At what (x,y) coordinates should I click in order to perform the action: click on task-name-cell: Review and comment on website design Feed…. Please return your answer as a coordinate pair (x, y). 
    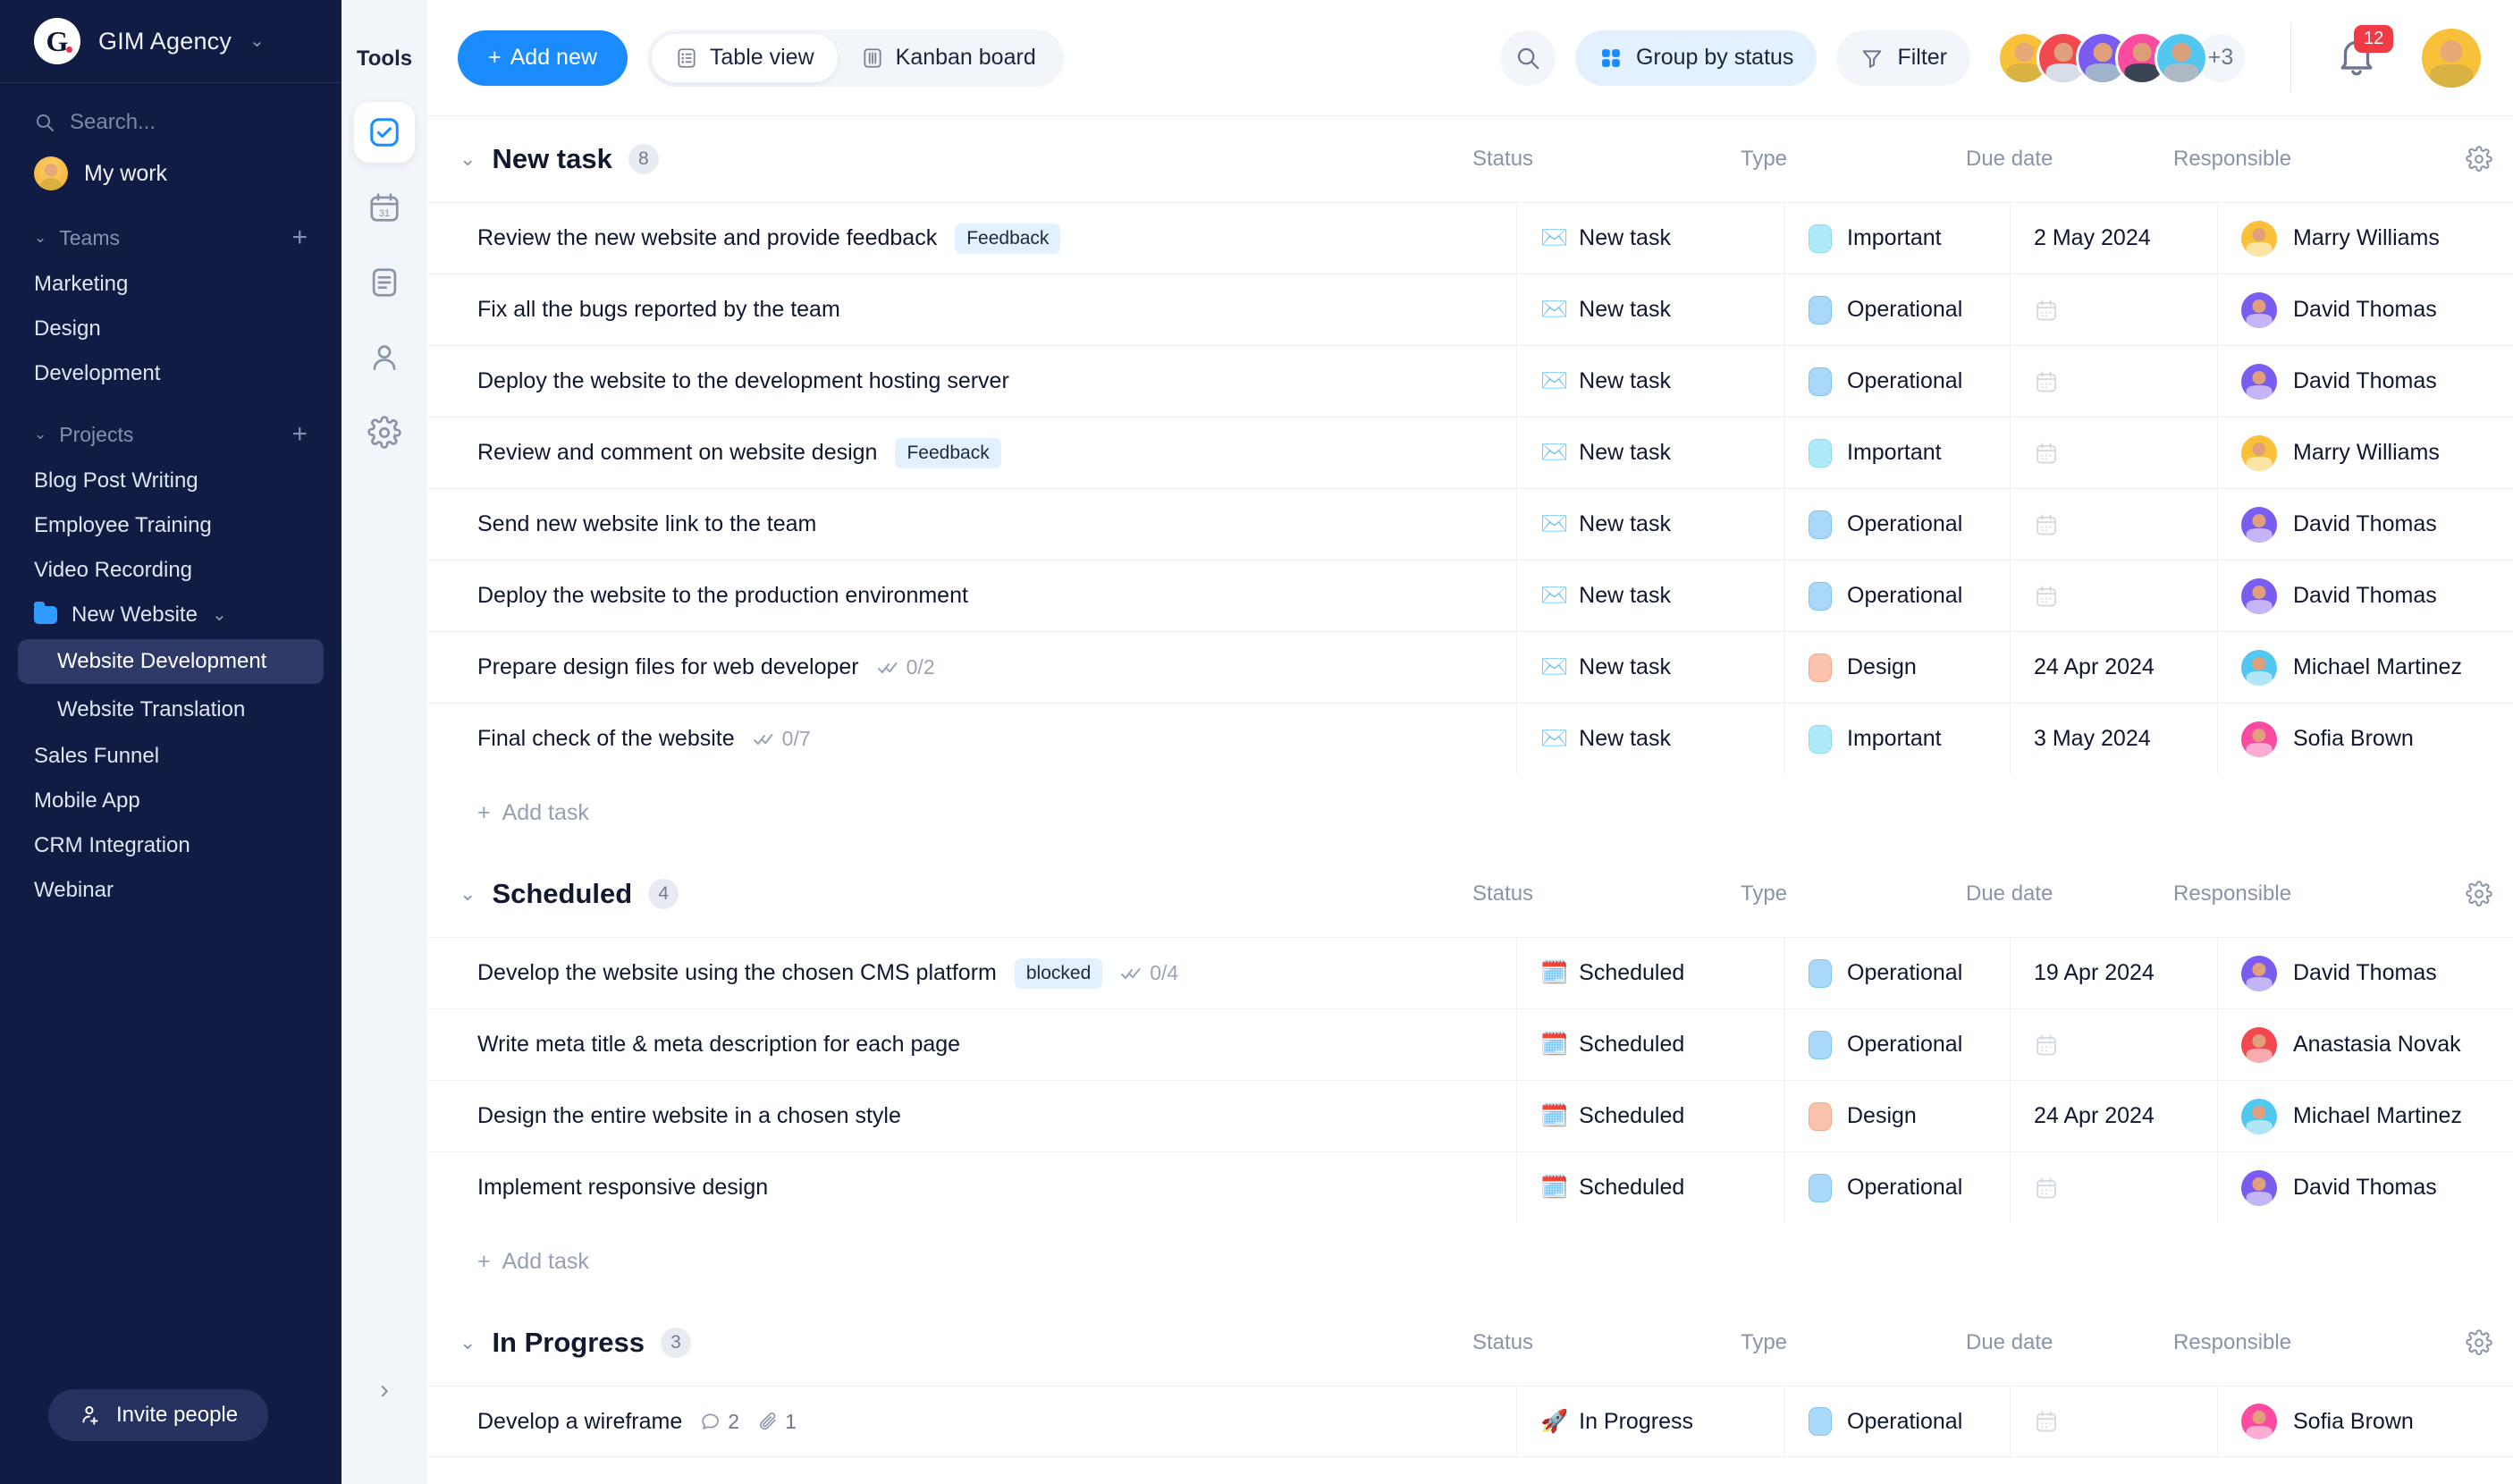
    Looking at the image, I should click on (972, 452).